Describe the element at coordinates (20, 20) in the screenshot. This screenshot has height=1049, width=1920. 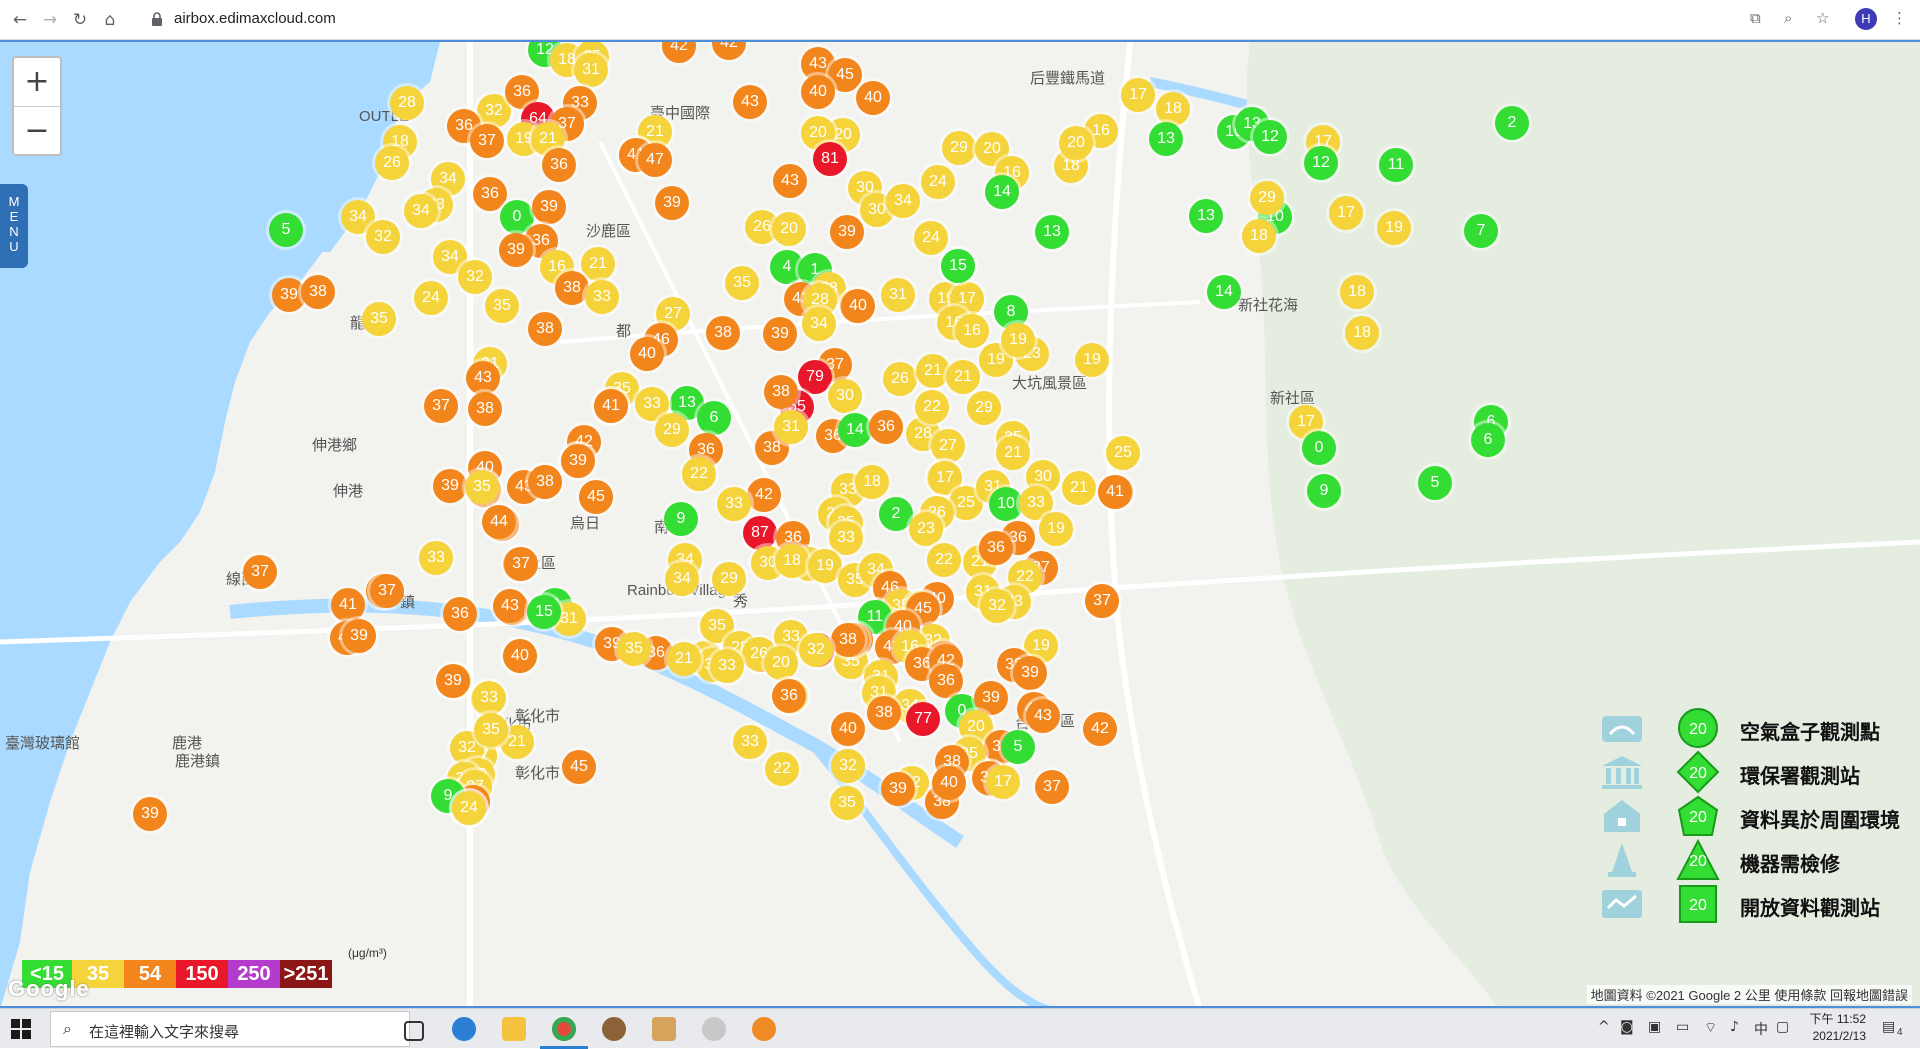
I see `back-arrow-icon: ←` at that location.